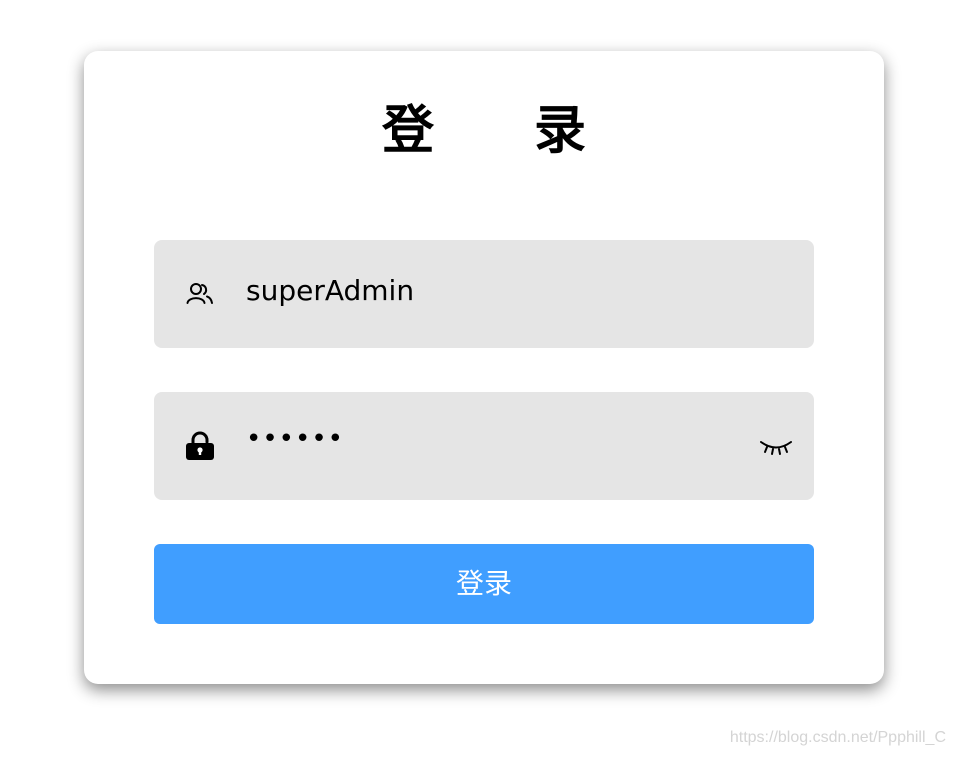 Image resolution: width=954 pixels, height=757 pixels. I want to click on watermark: https://blog.csdn.net/Ppphill_C, so click(837, 737).